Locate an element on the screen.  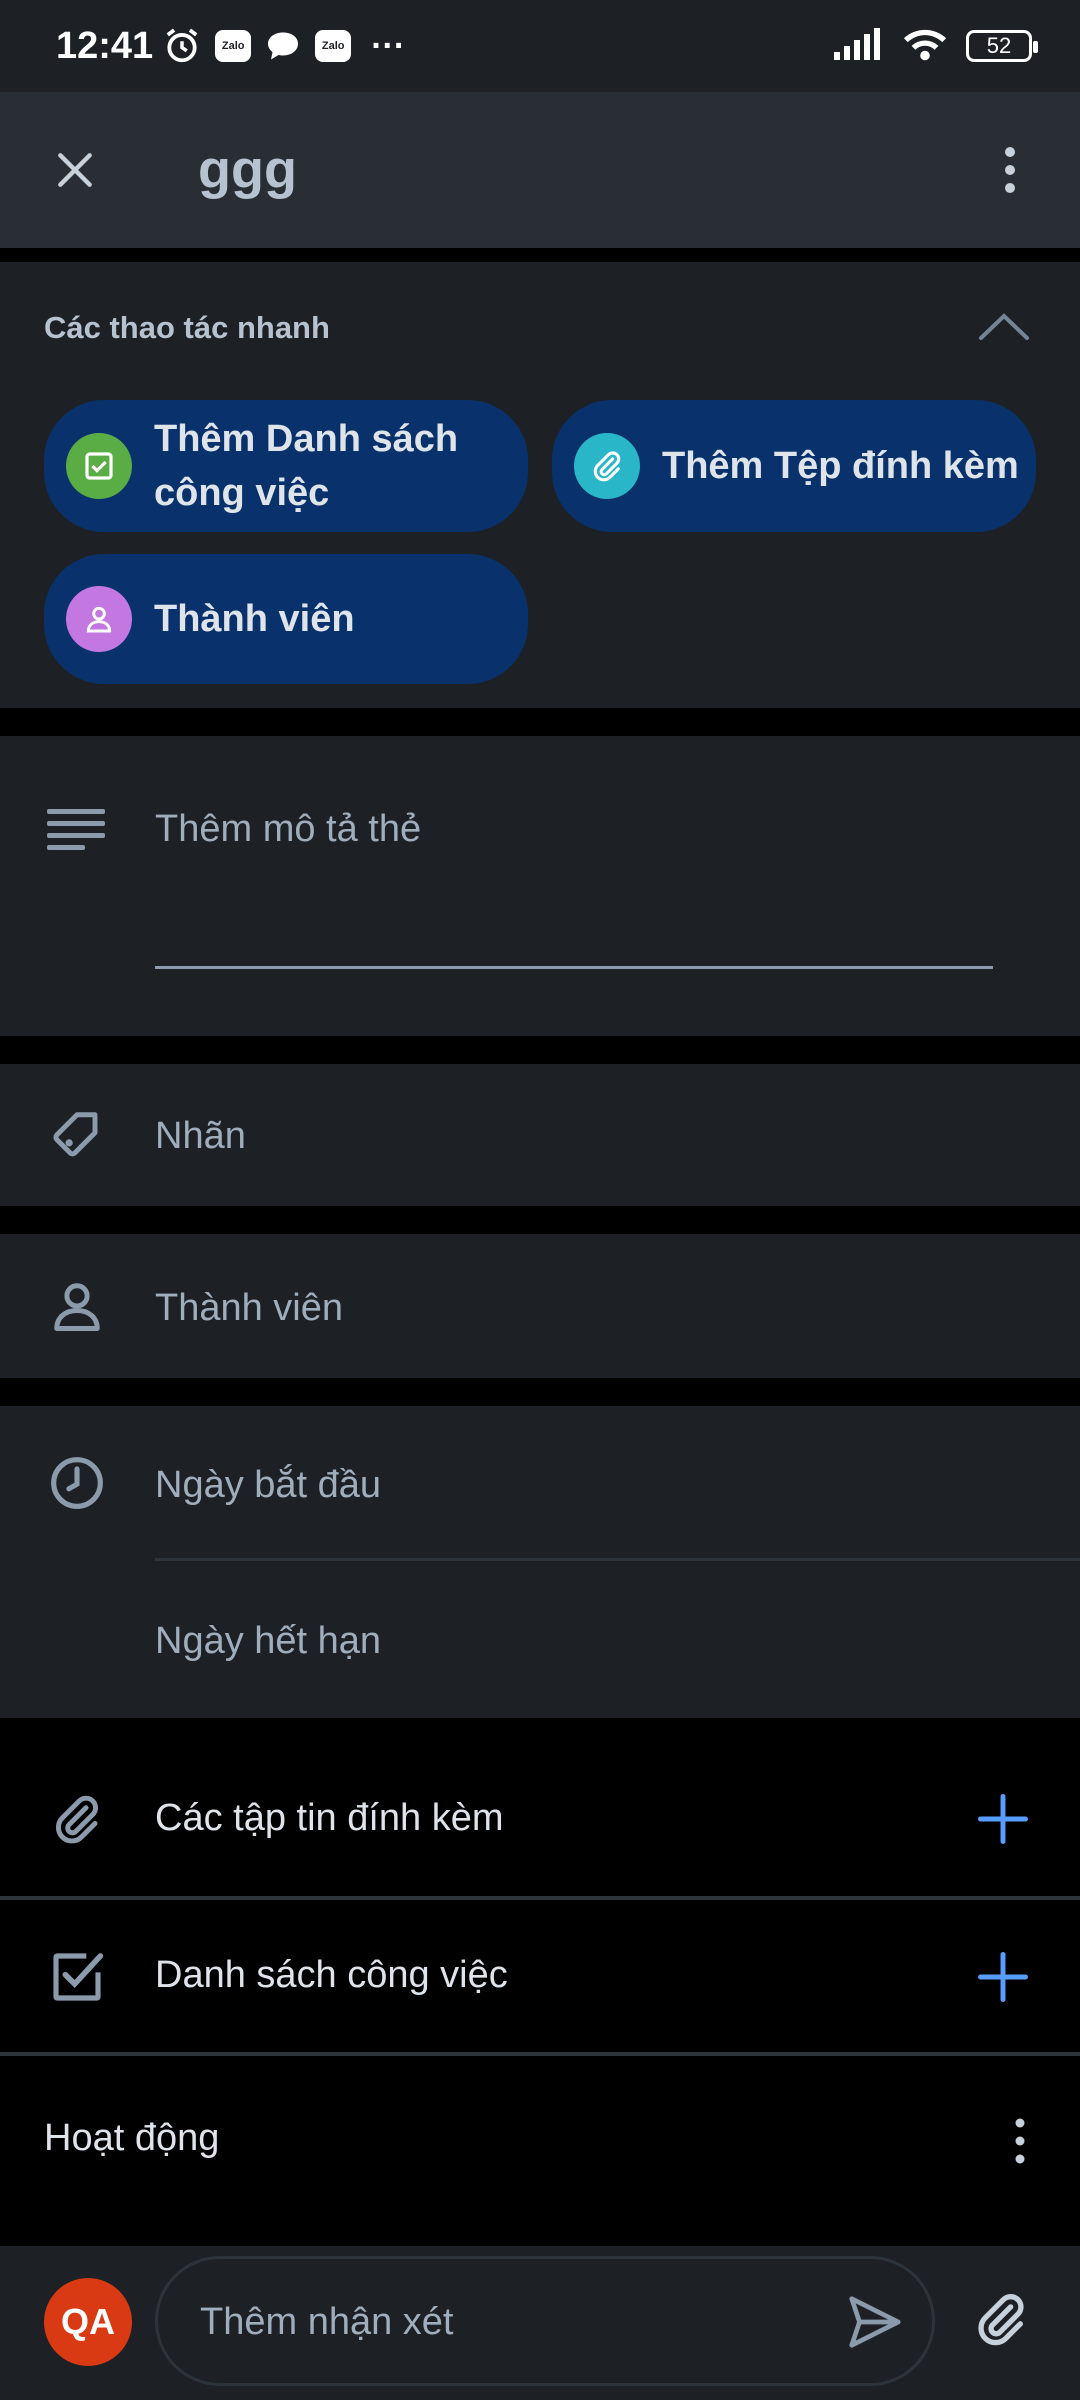
members-chip-label: Thành viên is located at coordinates (254, 619).